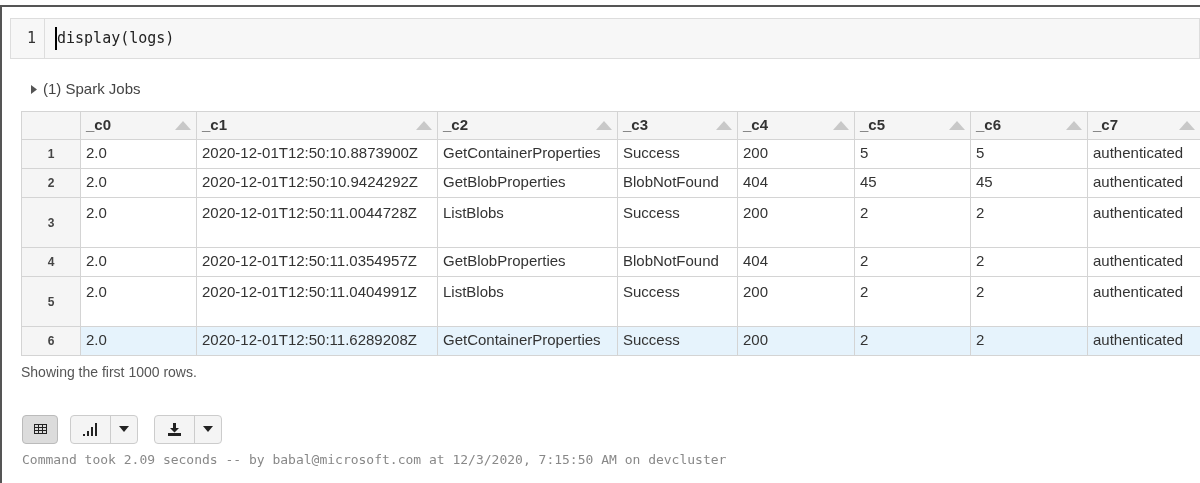 This screenshot has height=483, width=1200. I want to click on download-button, so click(188, 429).